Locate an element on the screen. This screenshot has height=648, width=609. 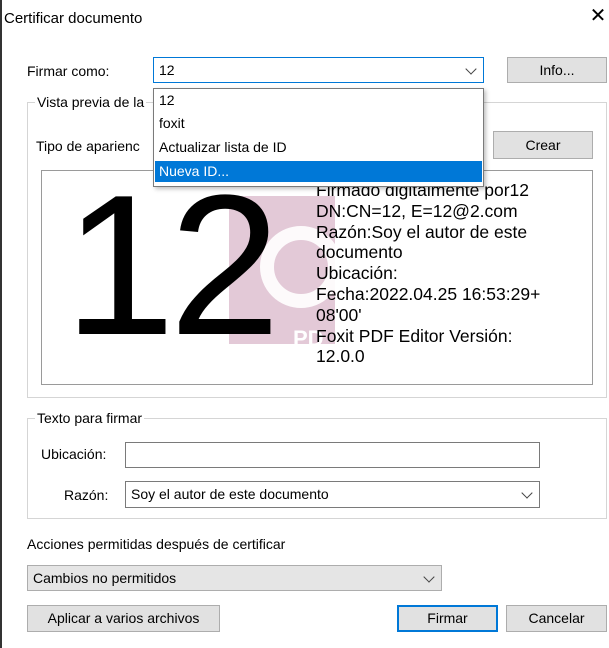
reason-label: Razón: is located at coordinates (86, 495).